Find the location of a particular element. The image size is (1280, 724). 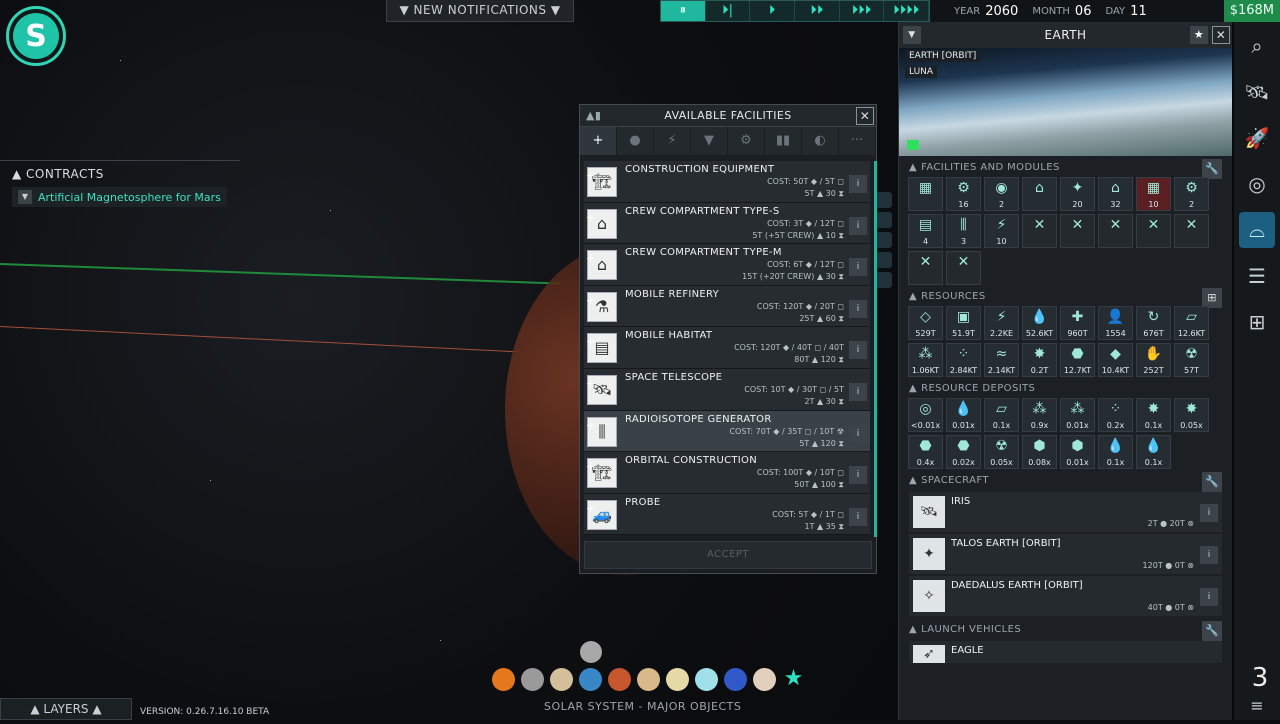

resource-tile: ⁘ 2.84KT is located at coordinates (963, 360).